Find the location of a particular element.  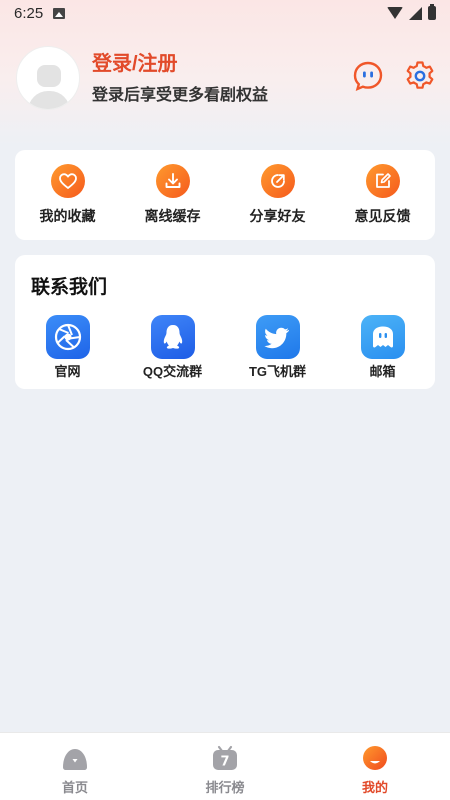

tab-profile: 我的 is located at coordinates (375, 764).